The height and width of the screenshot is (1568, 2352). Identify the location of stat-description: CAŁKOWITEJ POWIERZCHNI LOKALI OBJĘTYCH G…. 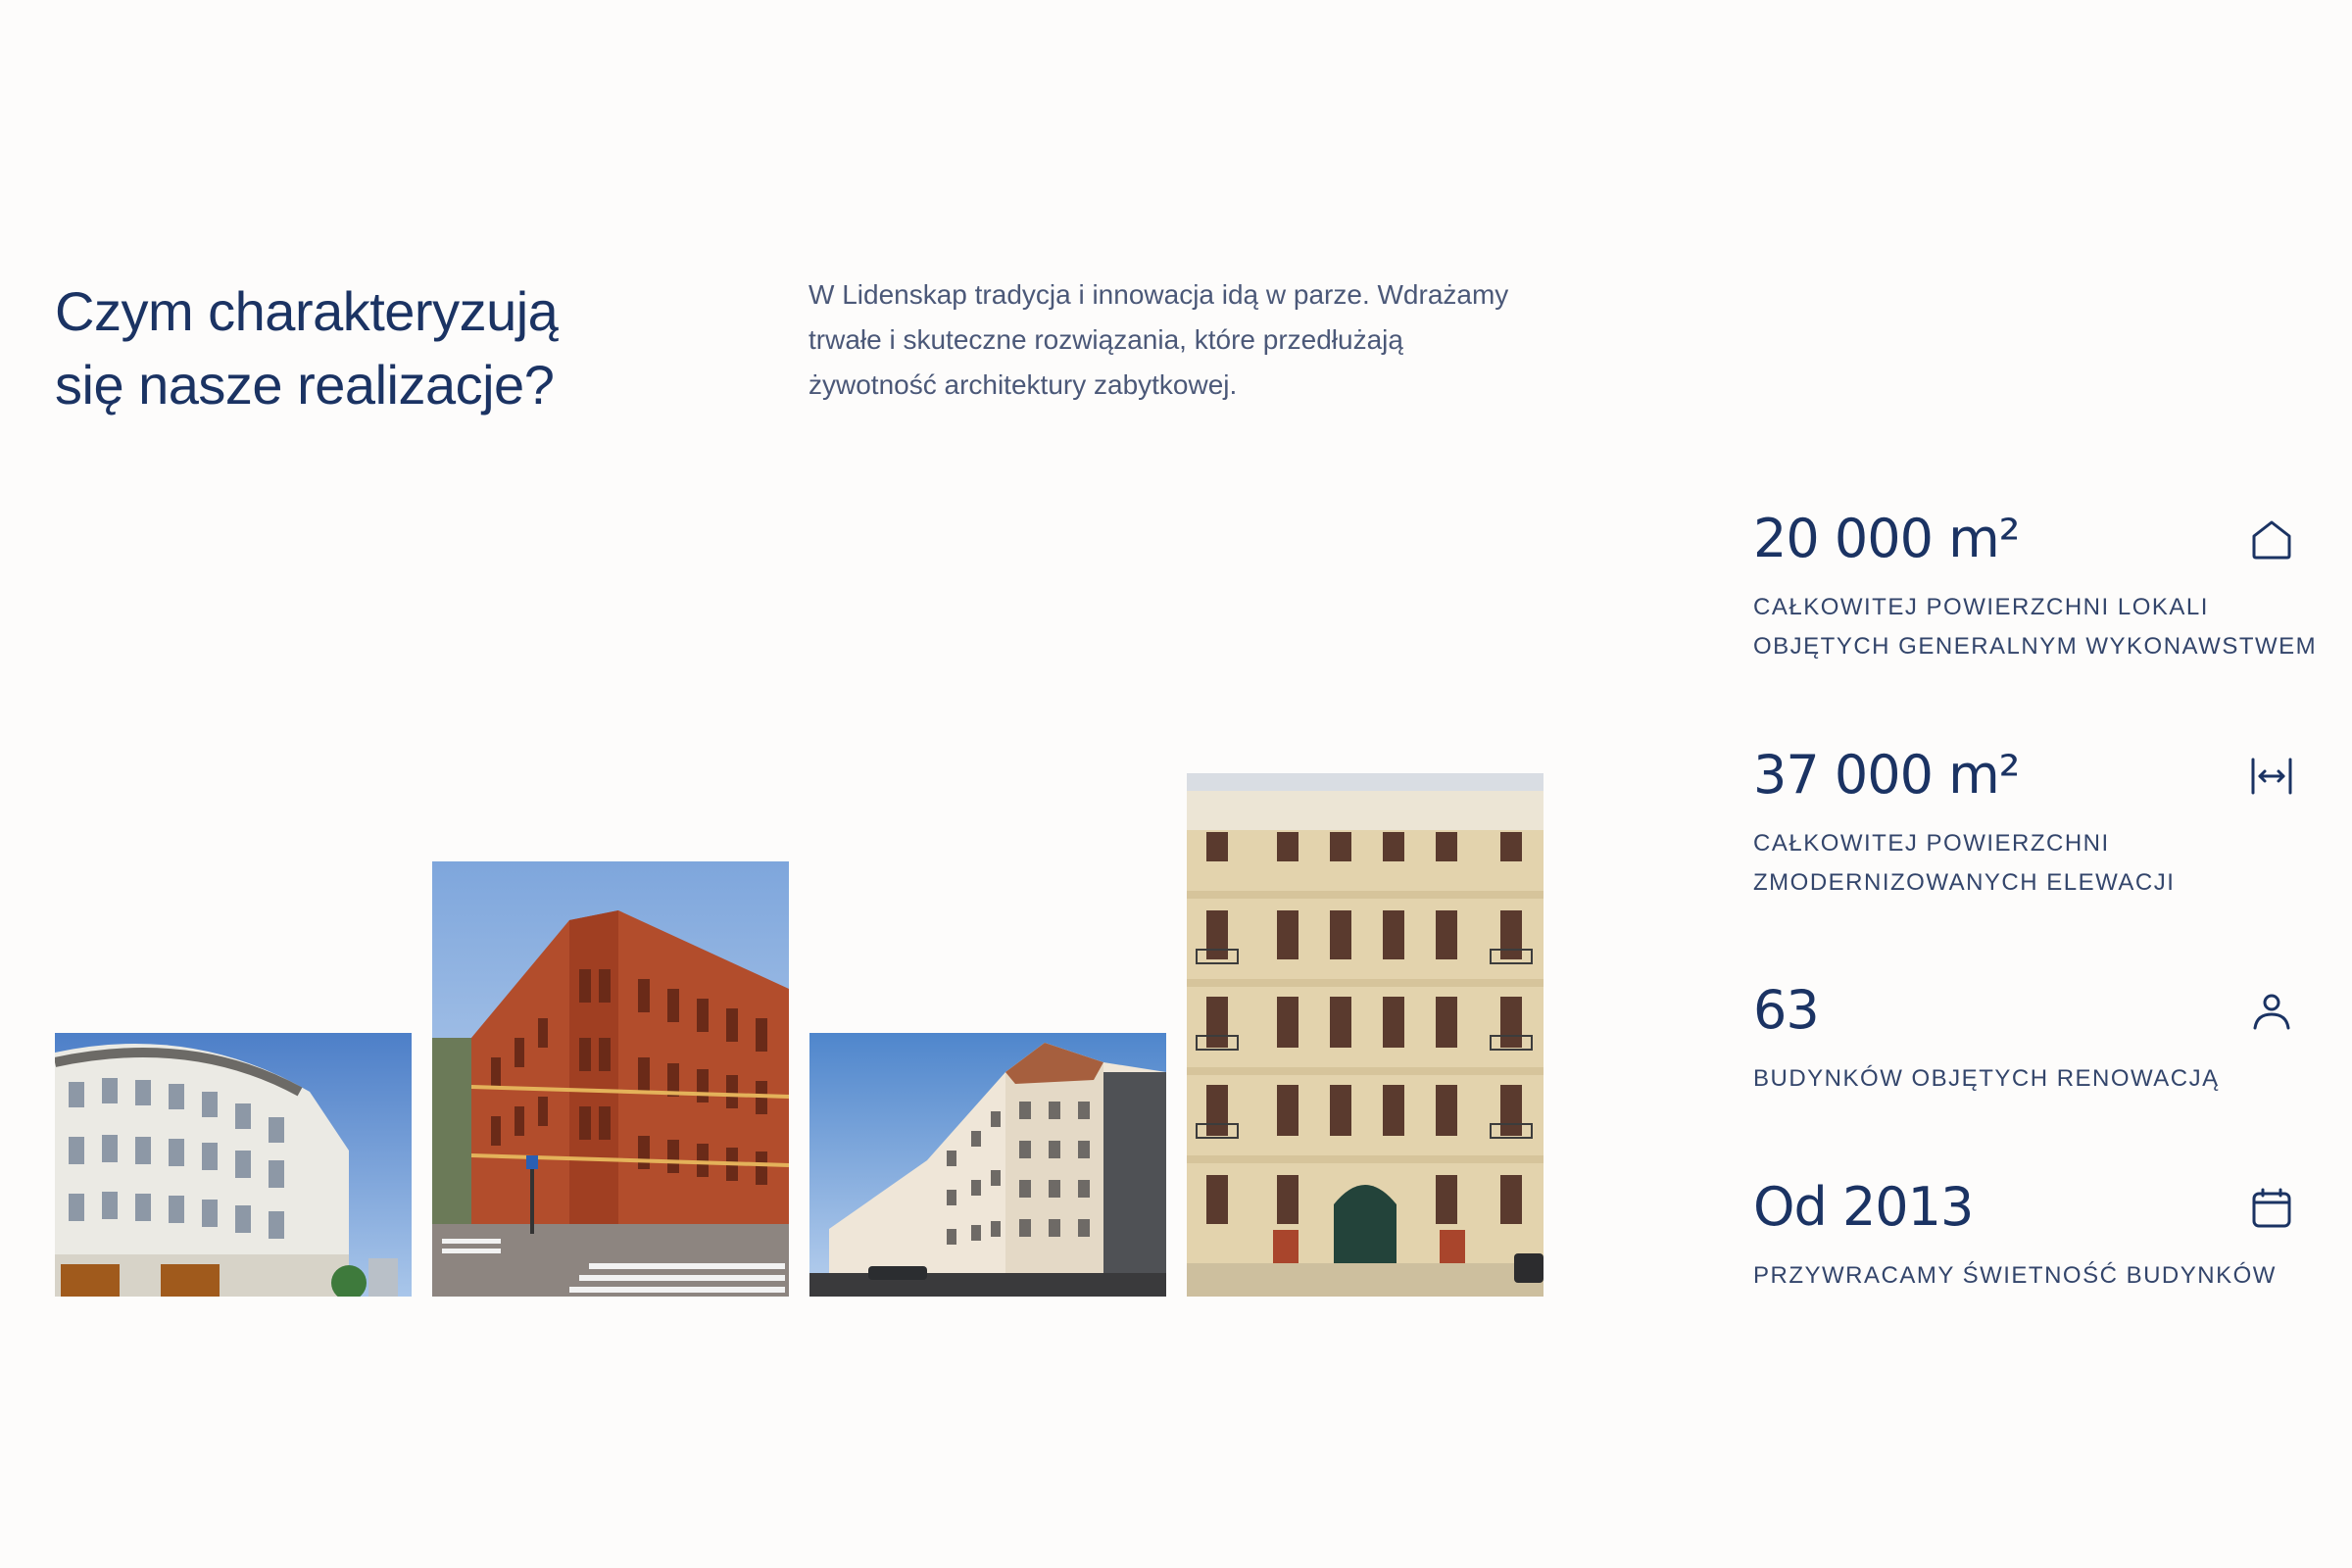
(2035, 627).